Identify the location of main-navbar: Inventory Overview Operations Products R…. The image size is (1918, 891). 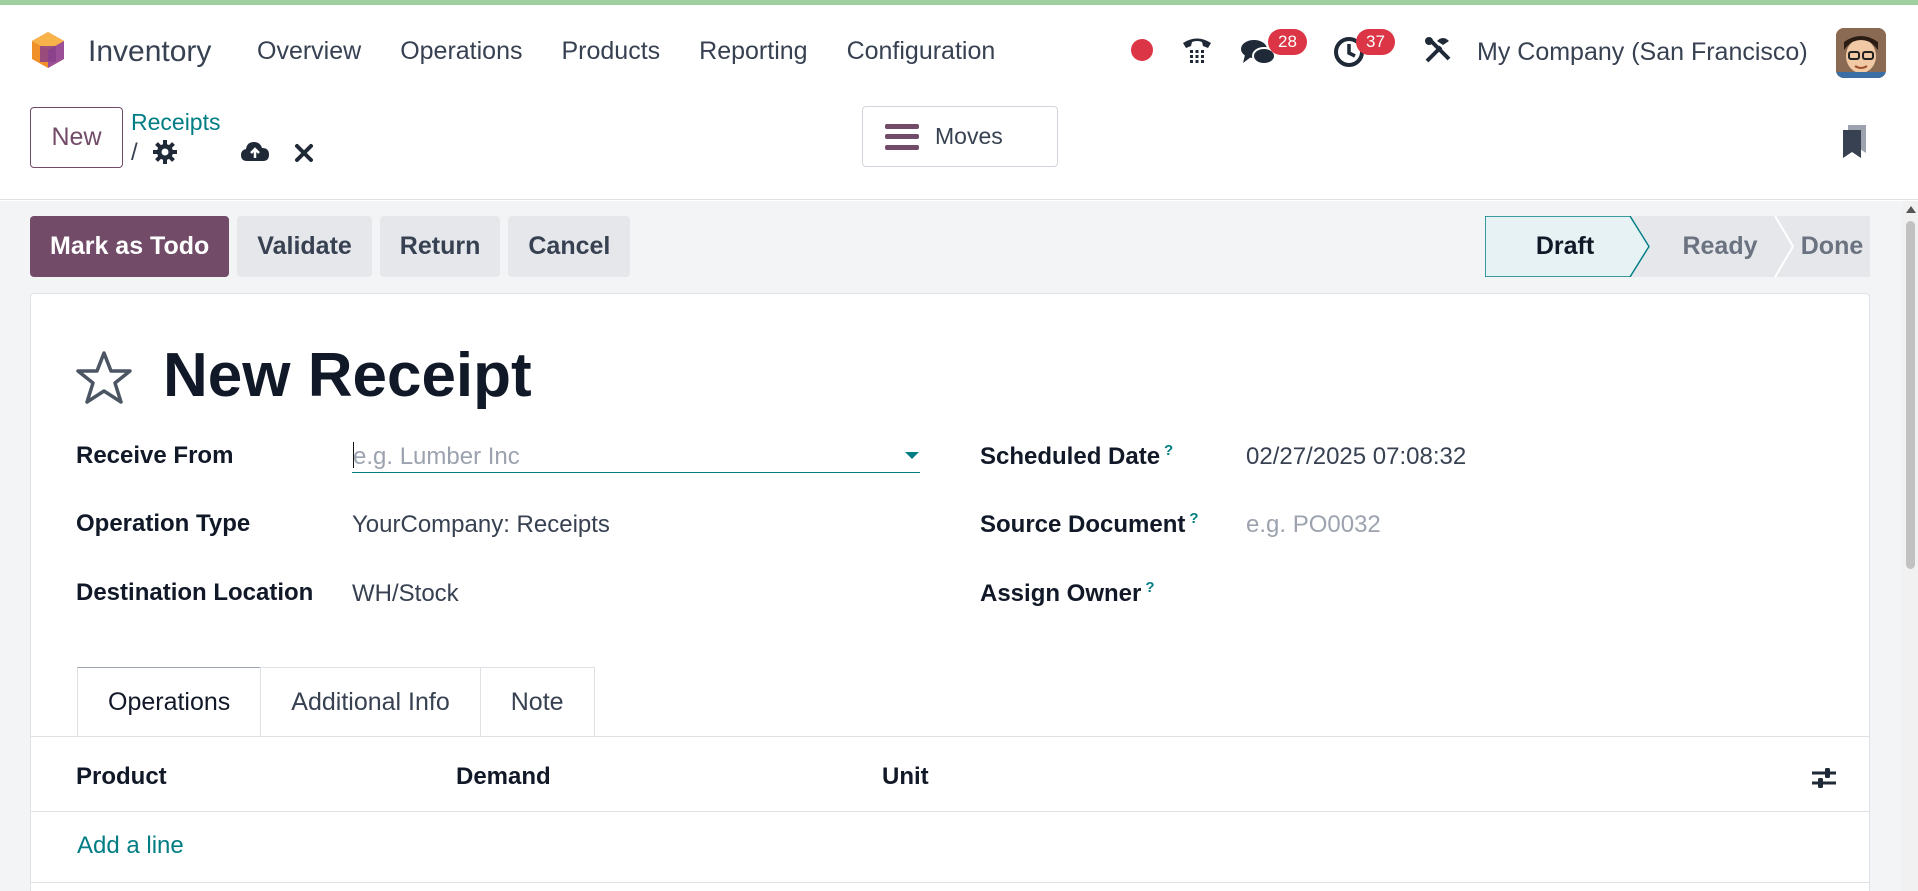
(959, 50).